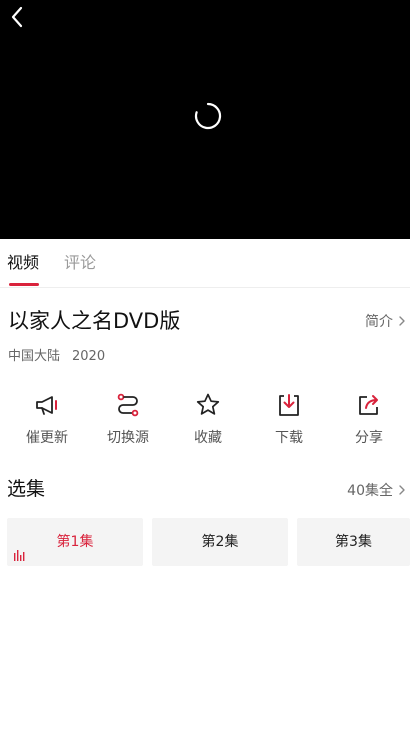 This screenshot has width=410, height=735. I want to click on urge-update-label: 催更新, so click(47, 438).